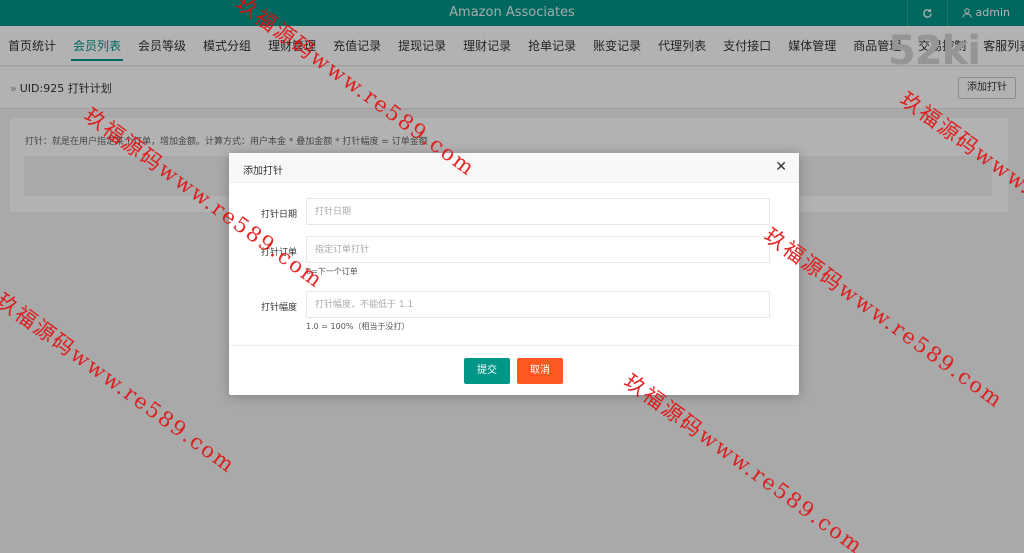  I want to click on amplitude-hint: 1.0 = 100%（相当于没打）, so click(358, 326).